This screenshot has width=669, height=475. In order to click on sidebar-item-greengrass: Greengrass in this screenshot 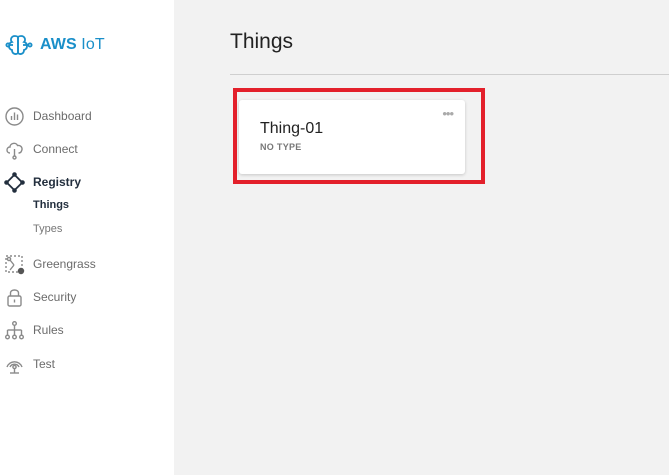, I will do `click(50, 264)`.